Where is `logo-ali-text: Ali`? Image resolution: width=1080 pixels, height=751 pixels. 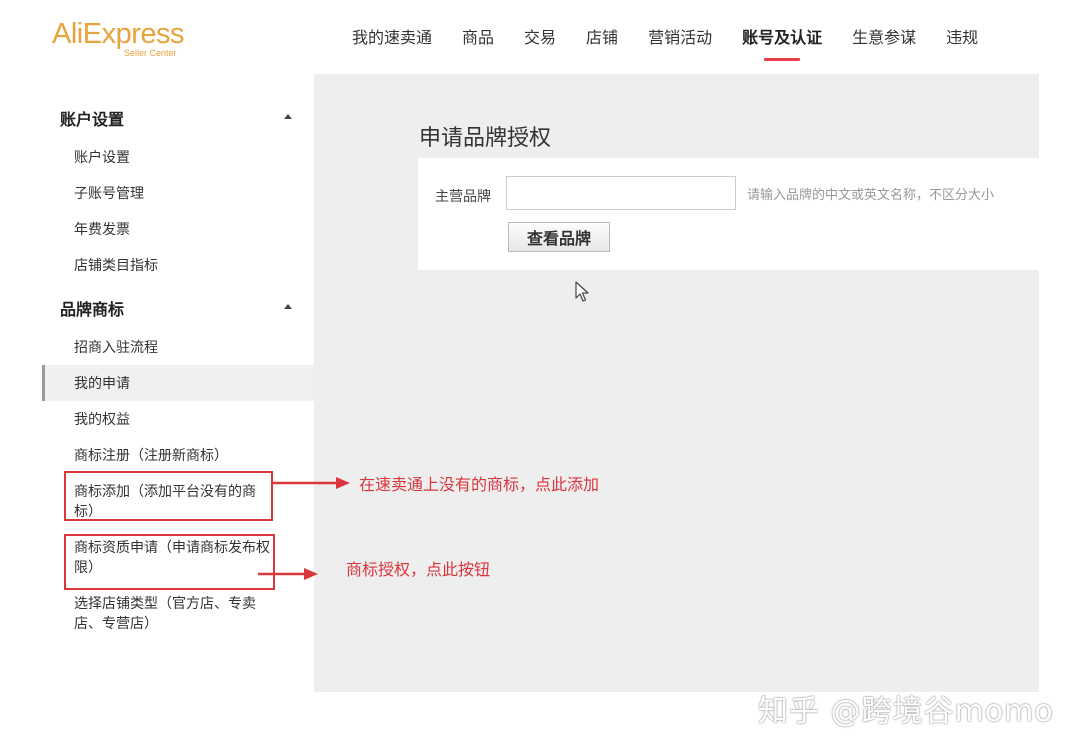 logo-ali-text: Ali is located at coordinates (67, 34).